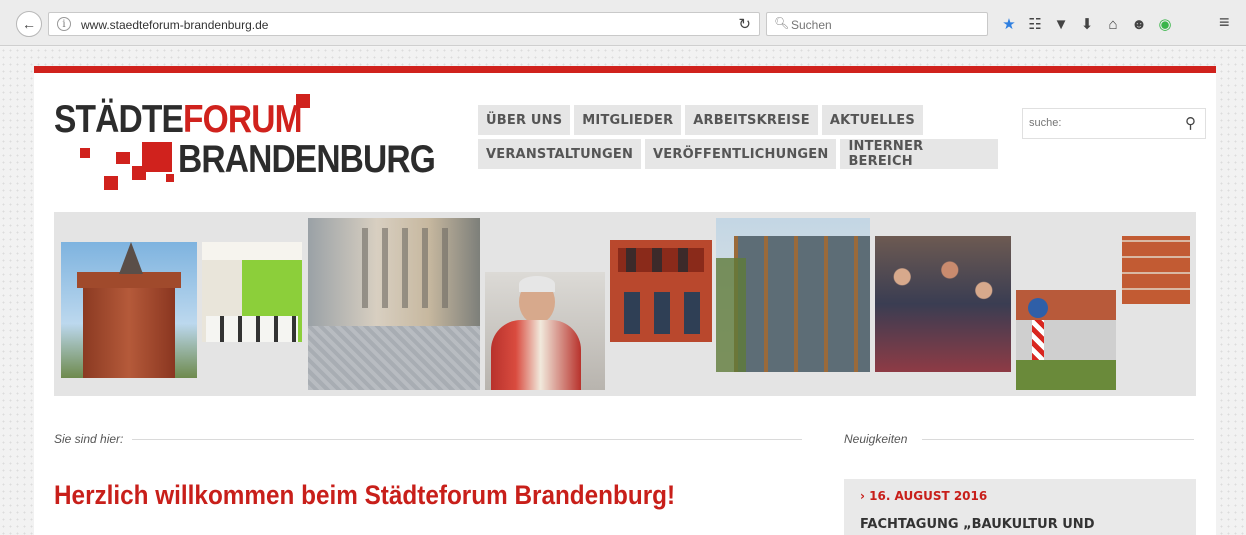 The height and width of the screenshot is (535, 1246). What do you see at coordinates (876, 439) in the screenshot?
I see `news-section-label: Neuigkeiten` at bounding box center [876, 439].